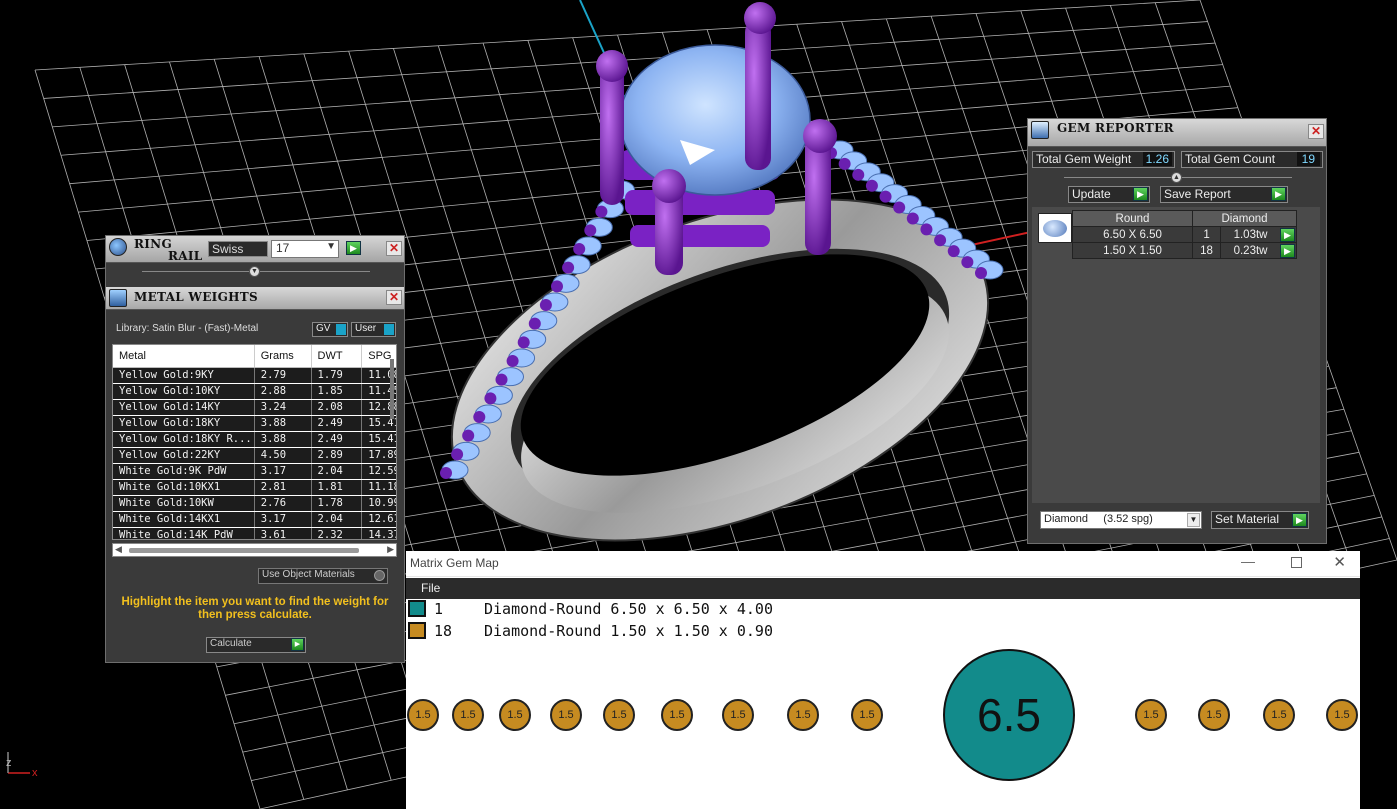  What do you see at coordinates (238, 249) in the screenshot?
I see `sizing-system-field: Swiss` at bounding box center [238, 249].